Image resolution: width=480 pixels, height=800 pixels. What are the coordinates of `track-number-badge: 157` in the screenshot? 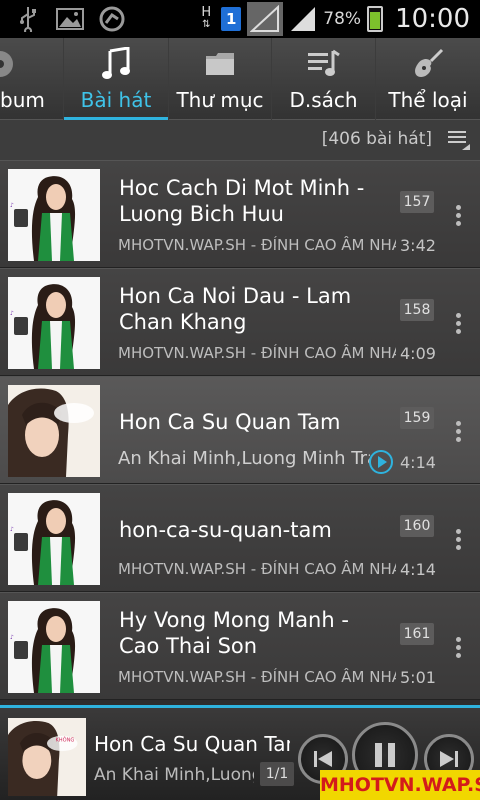 It's located at (417, 202).